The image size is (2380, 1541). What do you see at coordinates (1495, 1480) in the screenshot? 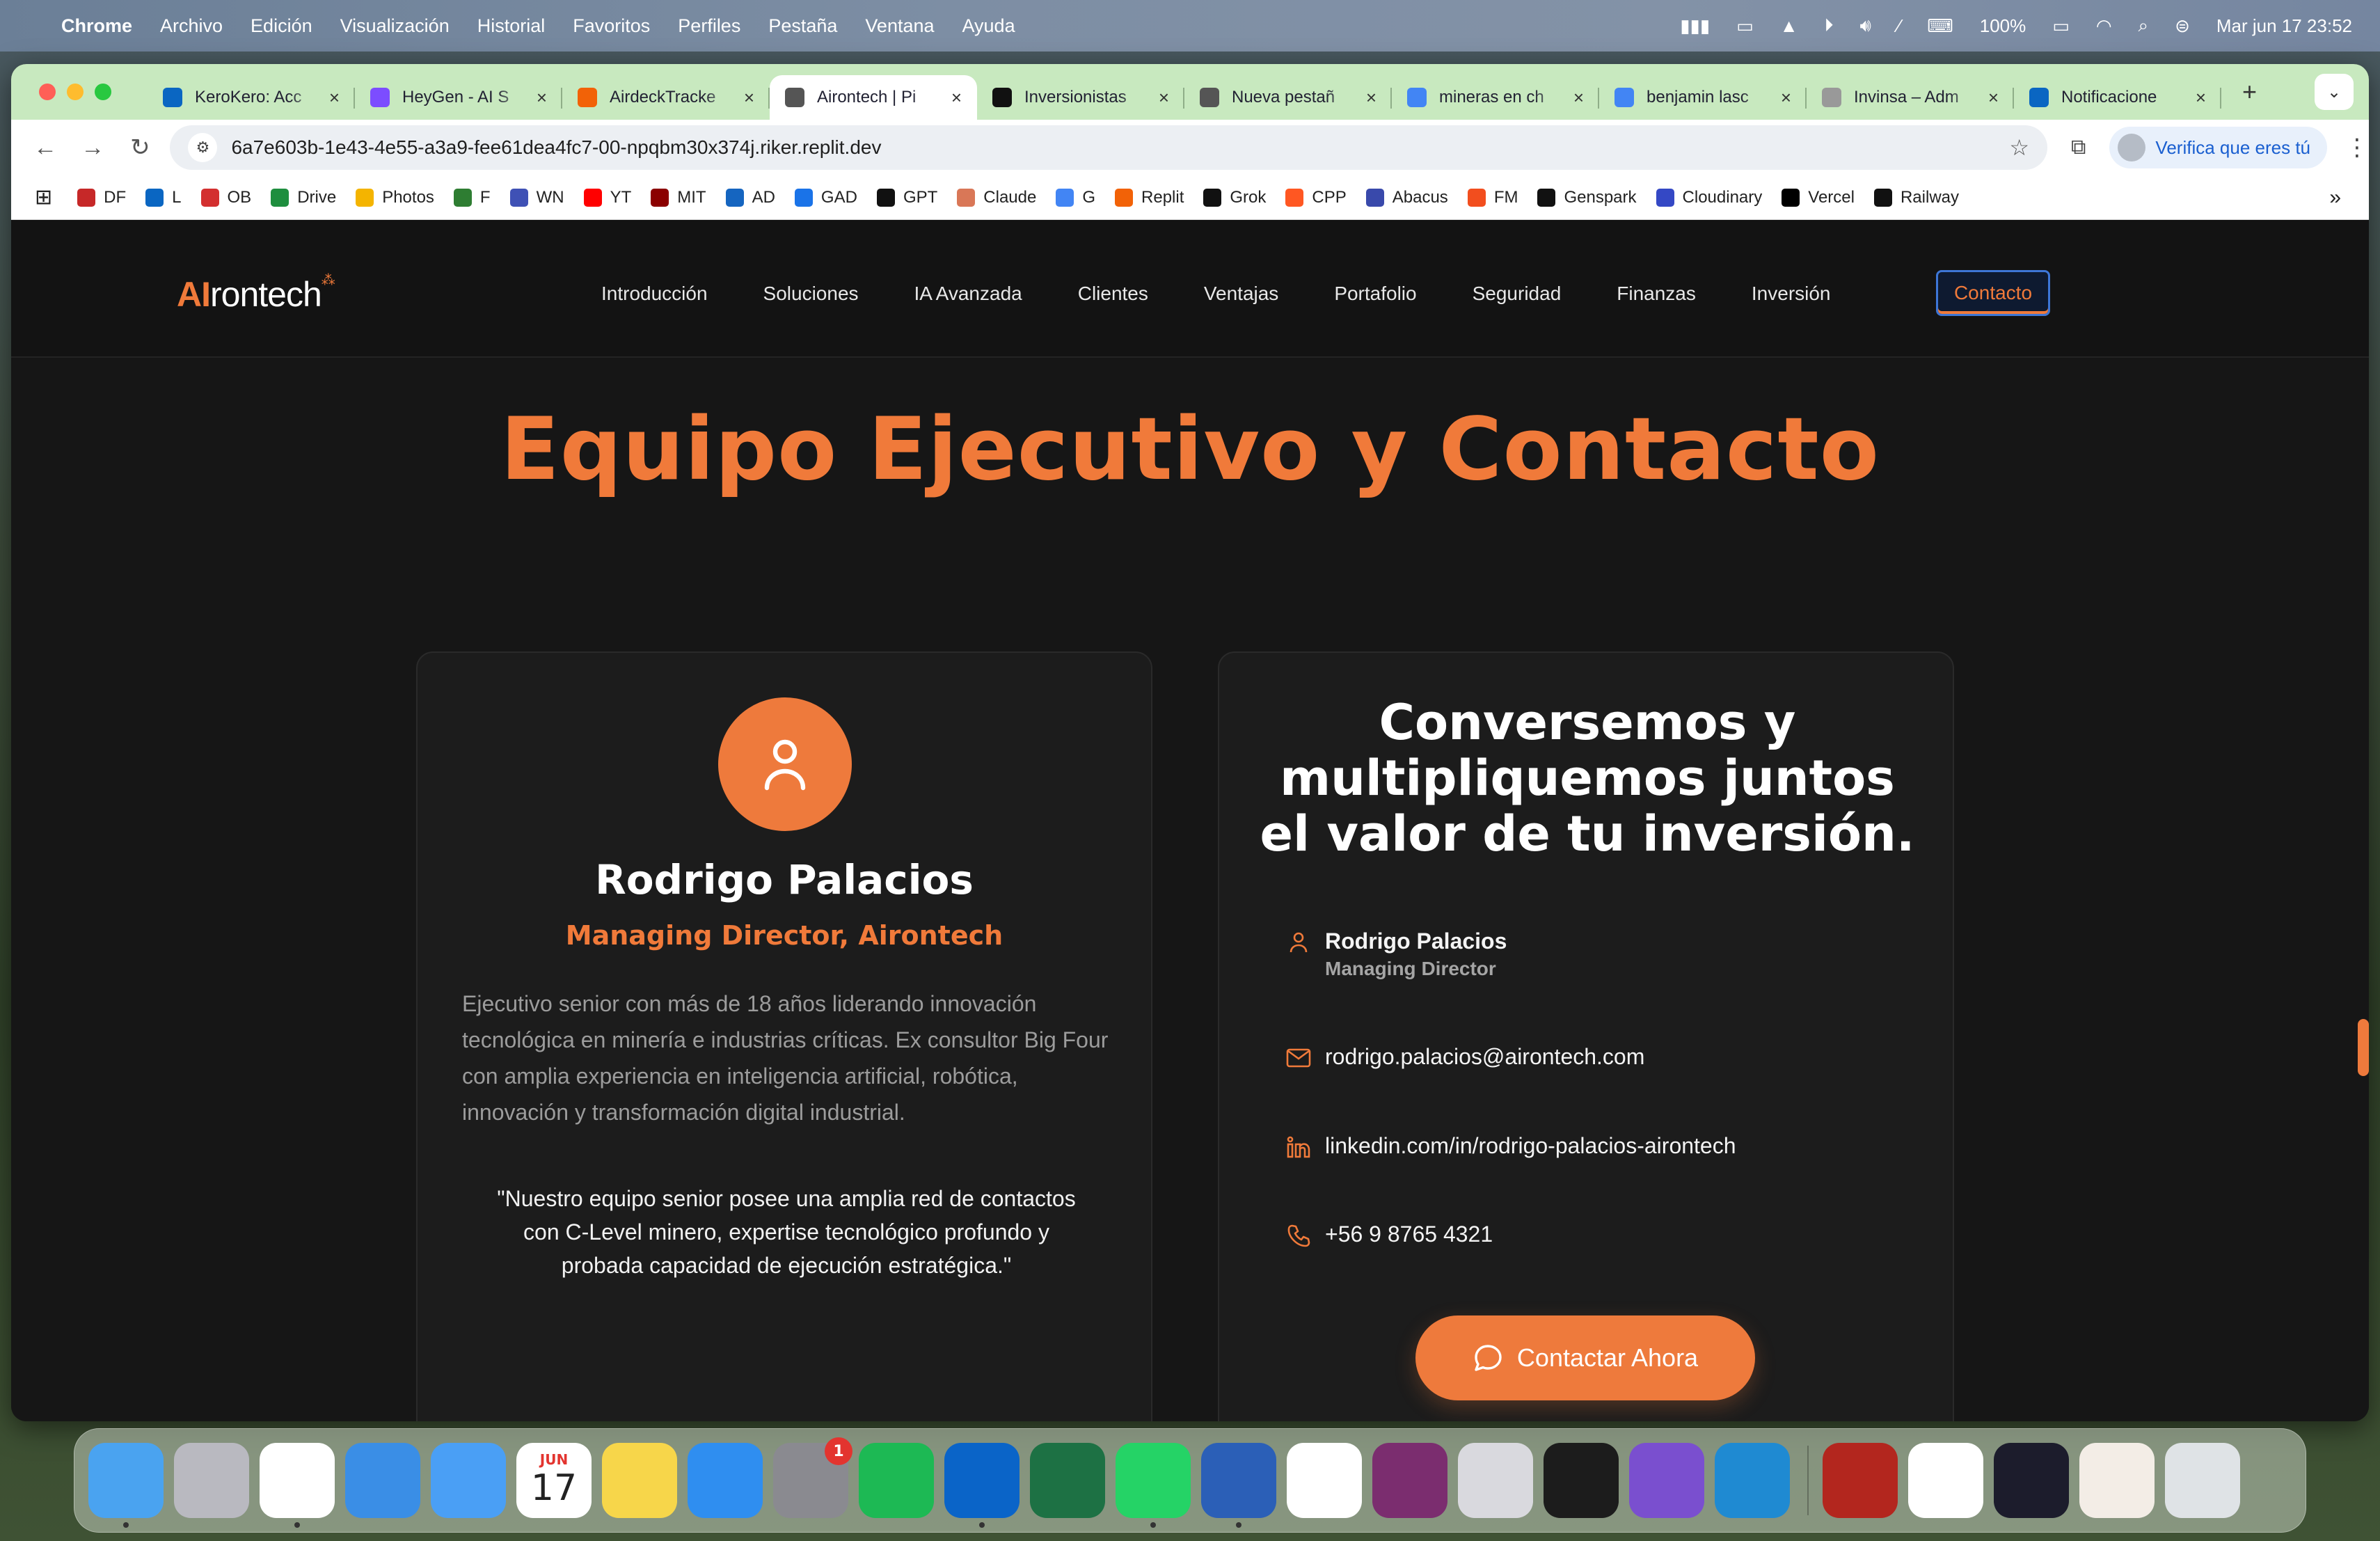
I see `iphone-mirroring-icon` at bounding box center [1495, 1480].